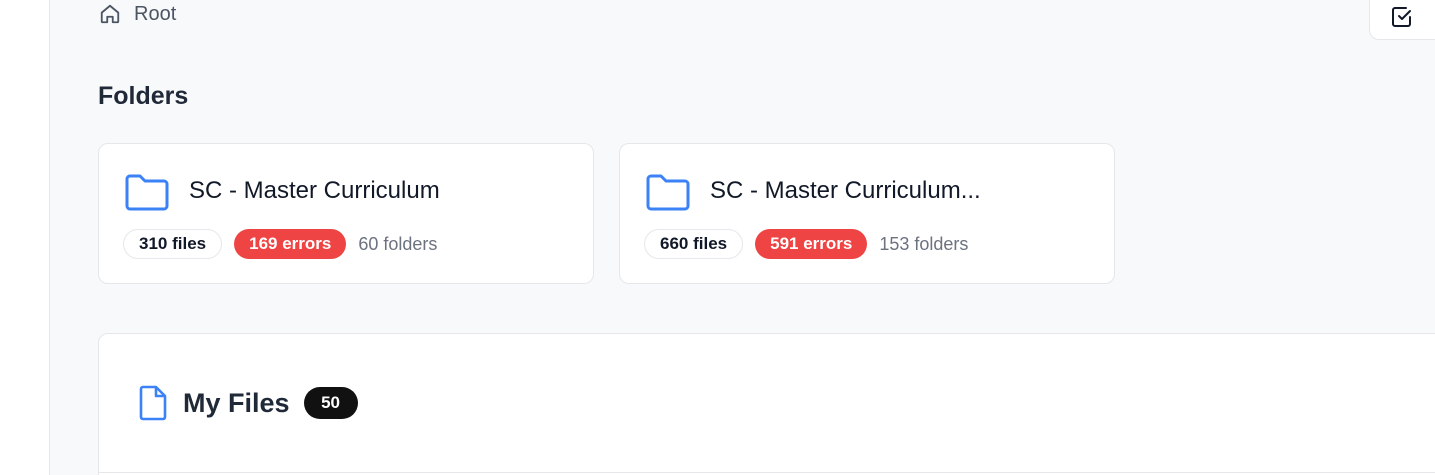 This screenshot has width=1435, height=475. Describe the element at coordinates (314, 190) in the screenshot. I see `folder-name: SC - Master Curriculum` at that location.